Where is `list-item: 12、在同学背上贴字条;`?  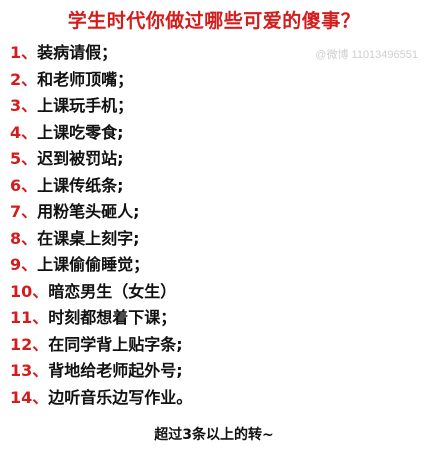
list-item: 12、在同学背上贴字条; is located at coordinates (214, 345).